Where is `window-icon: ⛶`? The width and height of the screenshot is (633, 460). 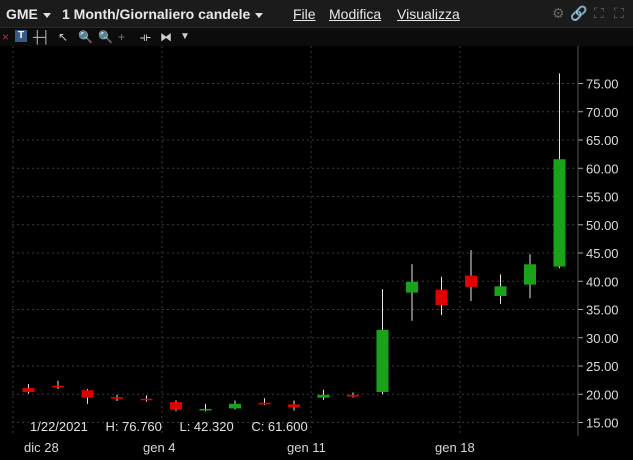
window-icon: ⛶ is located at coordinates (619, 13).